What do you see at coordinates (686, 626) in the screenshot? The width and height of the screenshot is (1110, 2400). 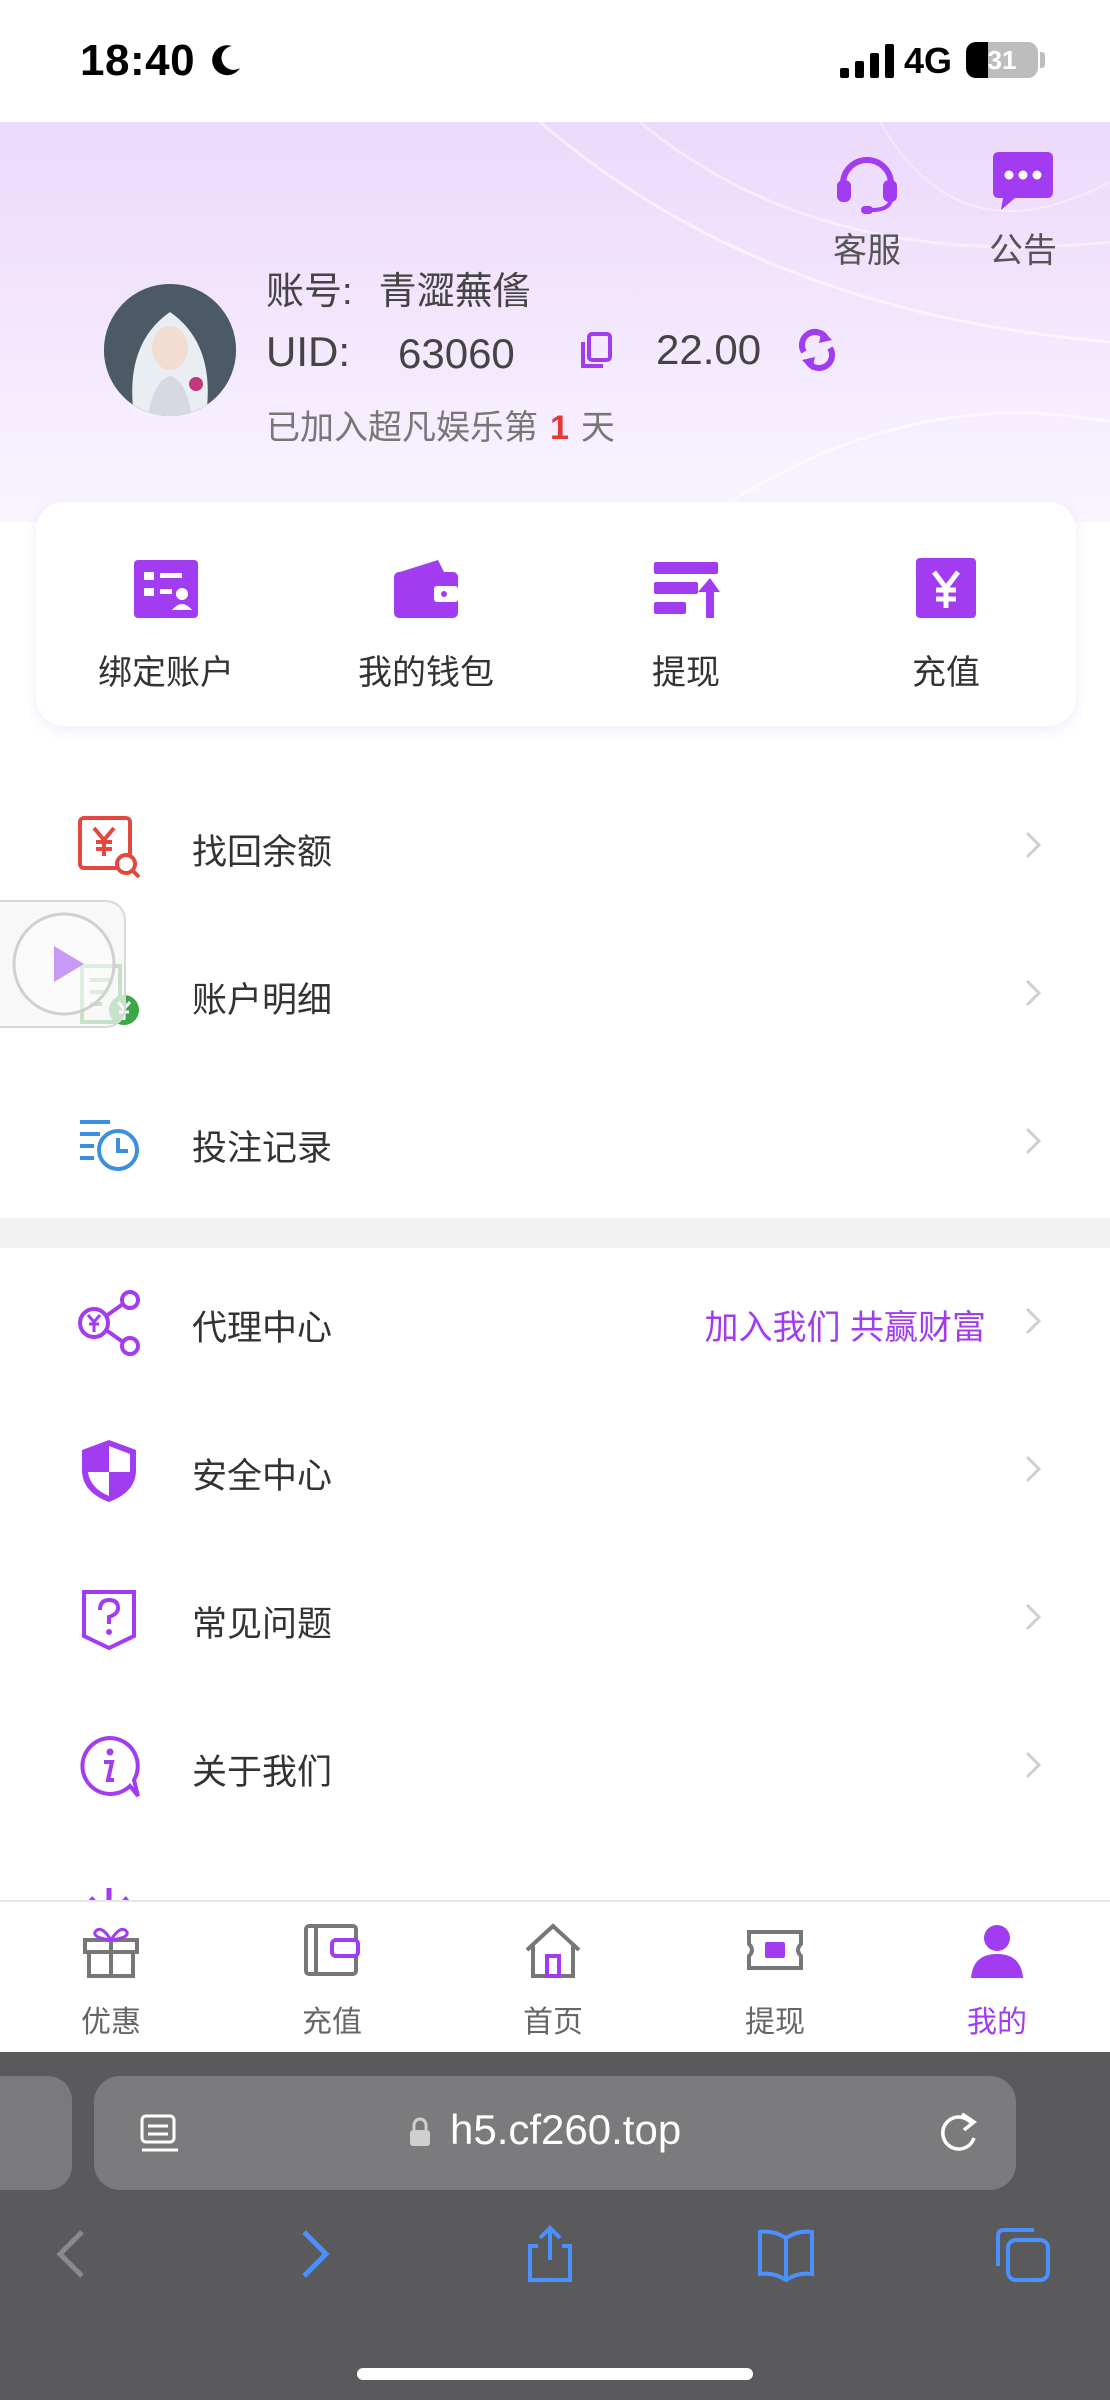 I see `withdraw-button: 提现` at bounding box center [686, 626].